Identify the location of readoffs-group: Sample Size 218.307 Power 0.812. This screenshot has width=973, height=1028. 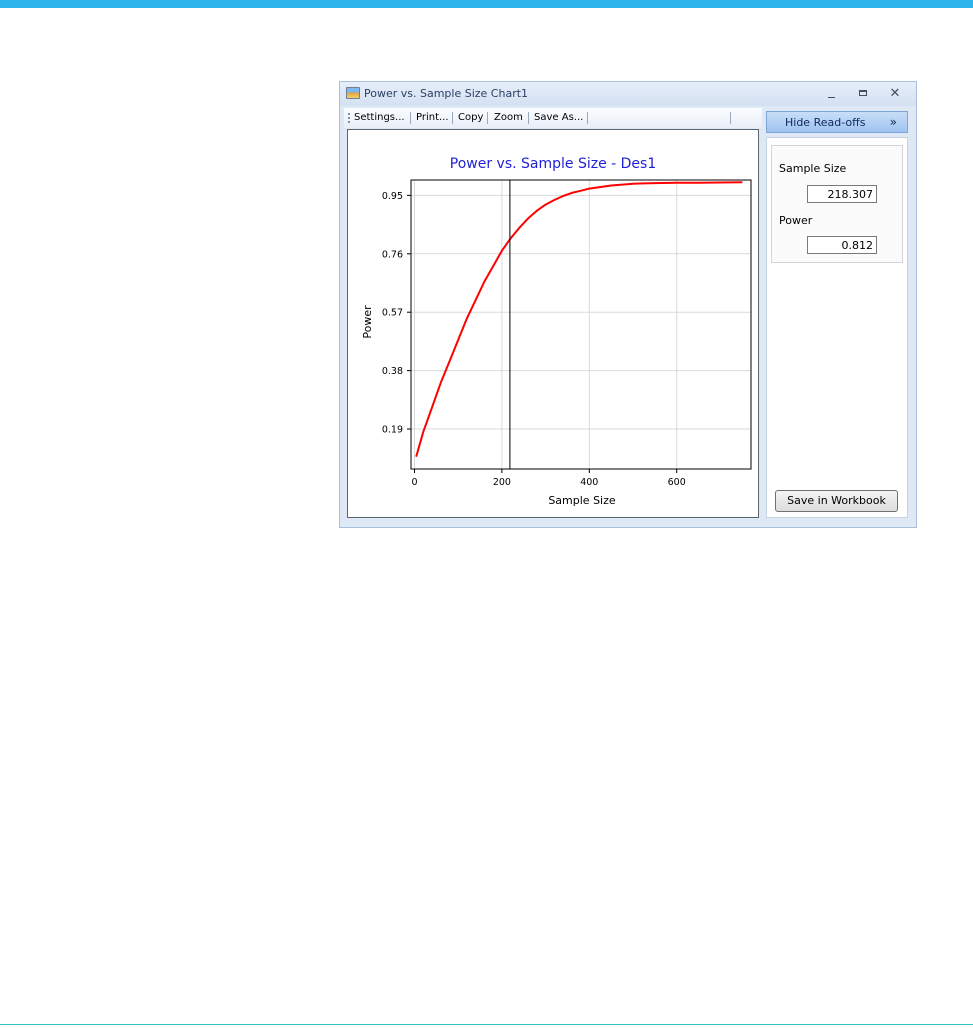
(837, 204).